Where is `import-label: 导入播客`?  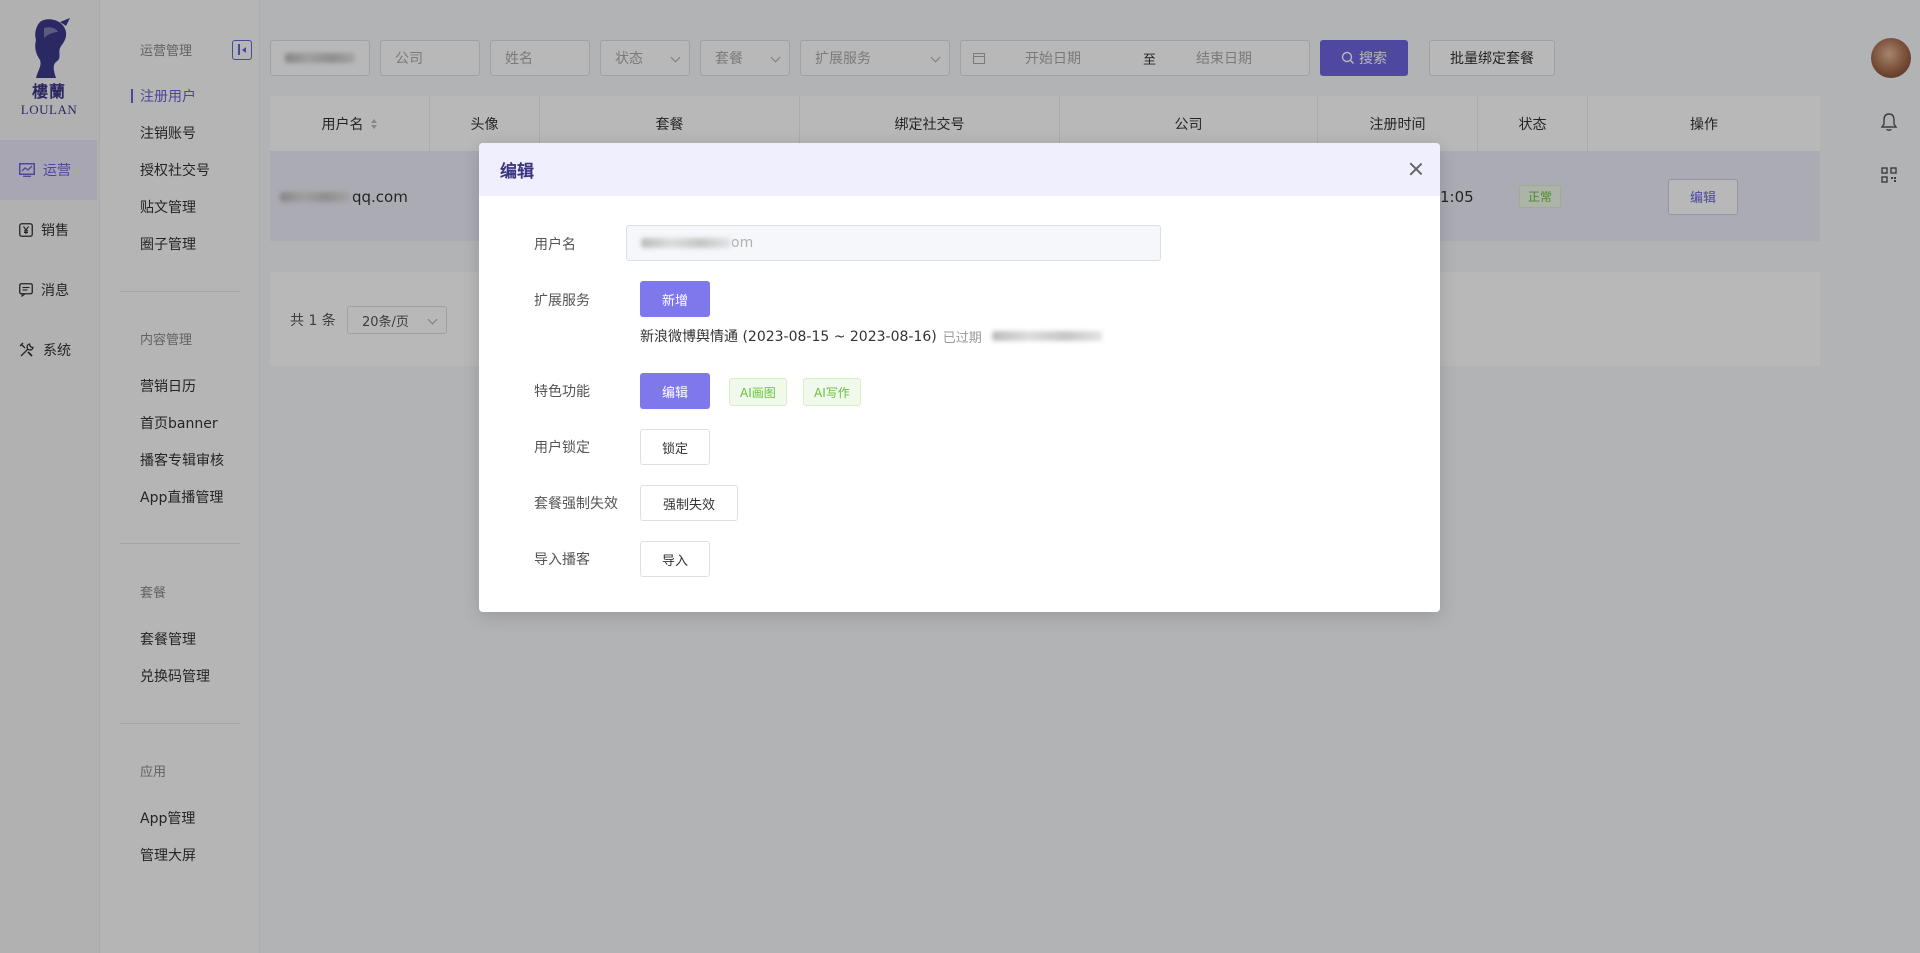
import-label: 导入播客 is located at coordinates (562, 560).